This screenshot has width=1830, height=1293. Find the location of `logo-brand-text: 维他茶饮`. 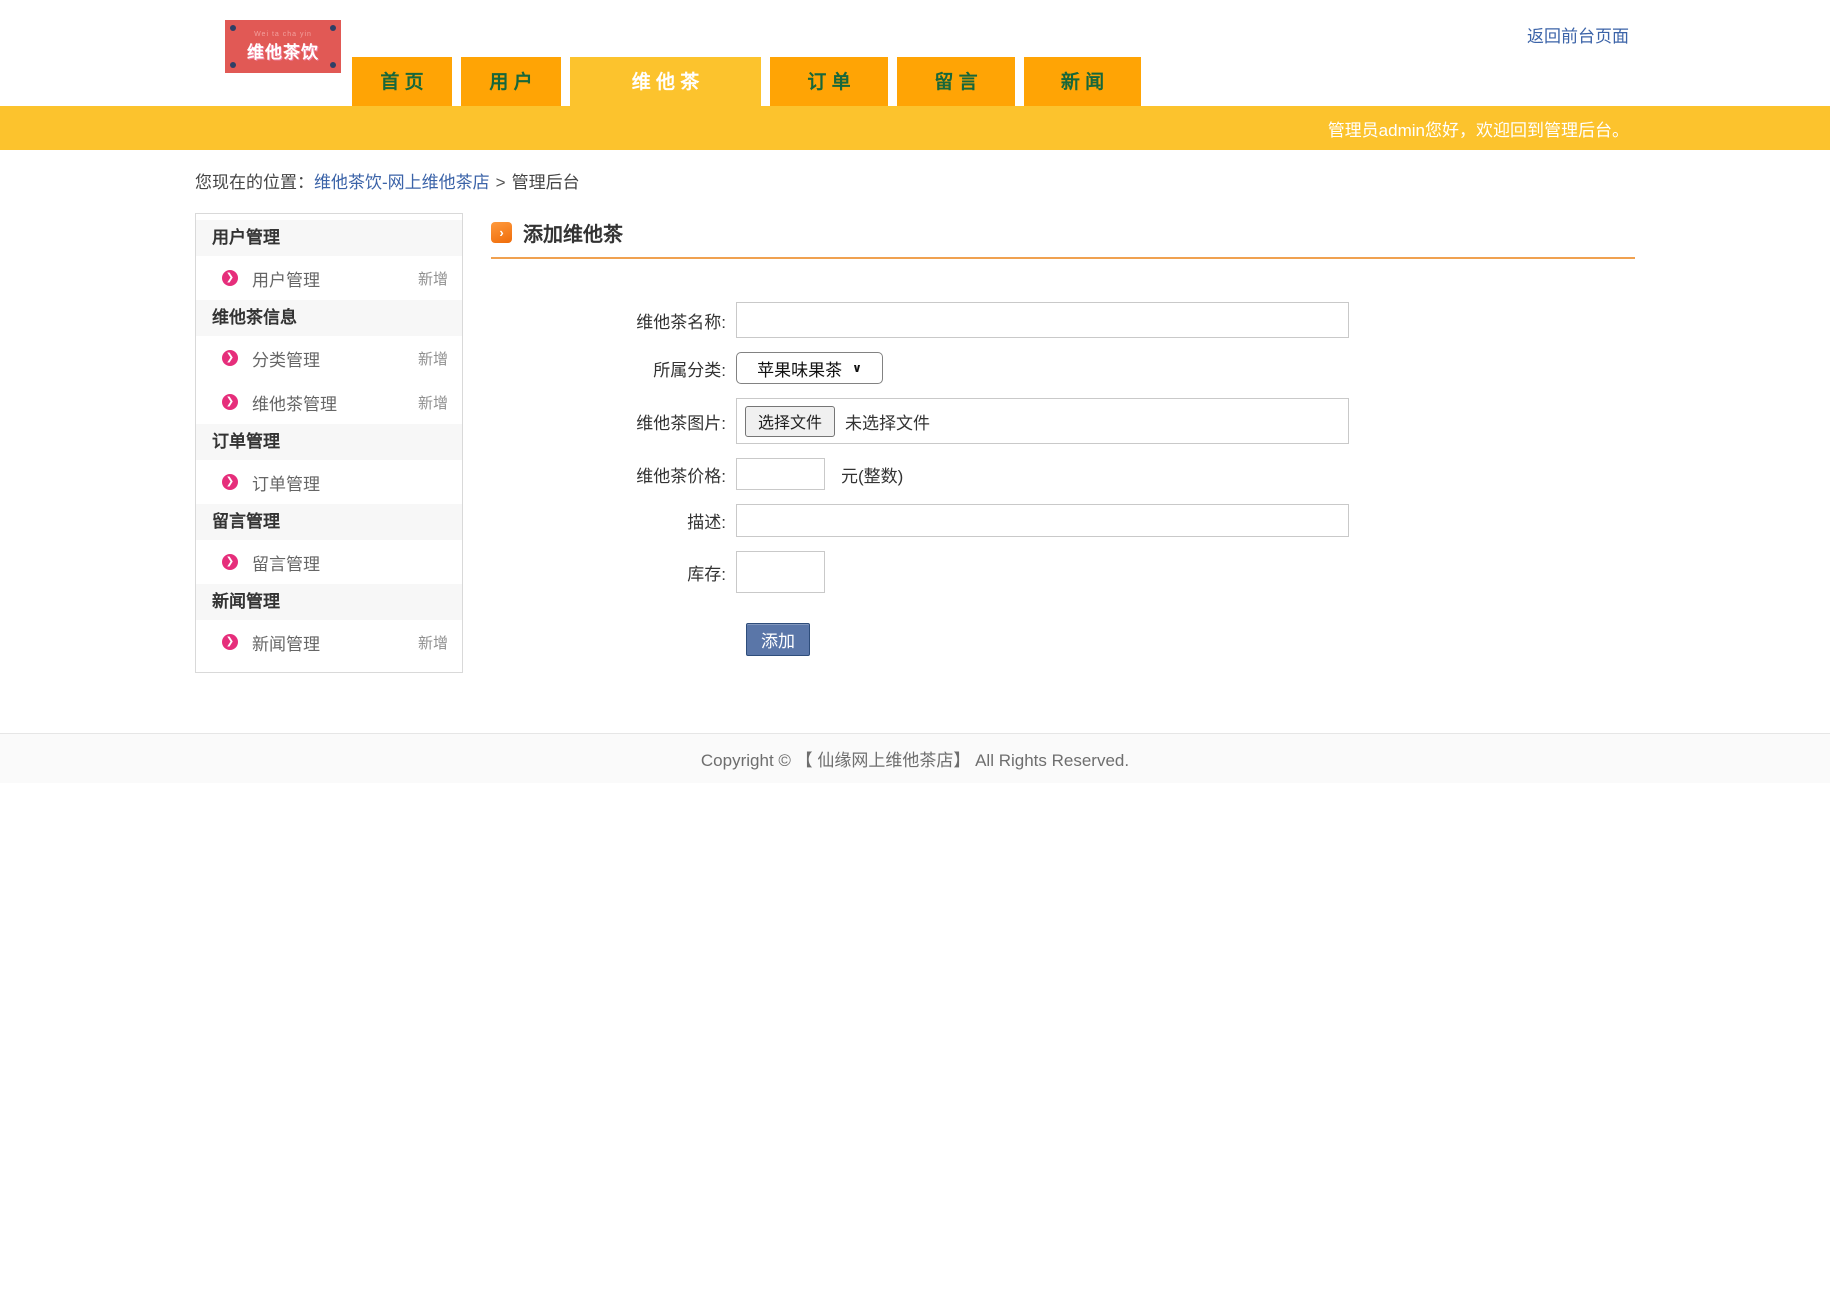

logo-brand-text: 维他茶饮 is located at coordinates (283, 52).